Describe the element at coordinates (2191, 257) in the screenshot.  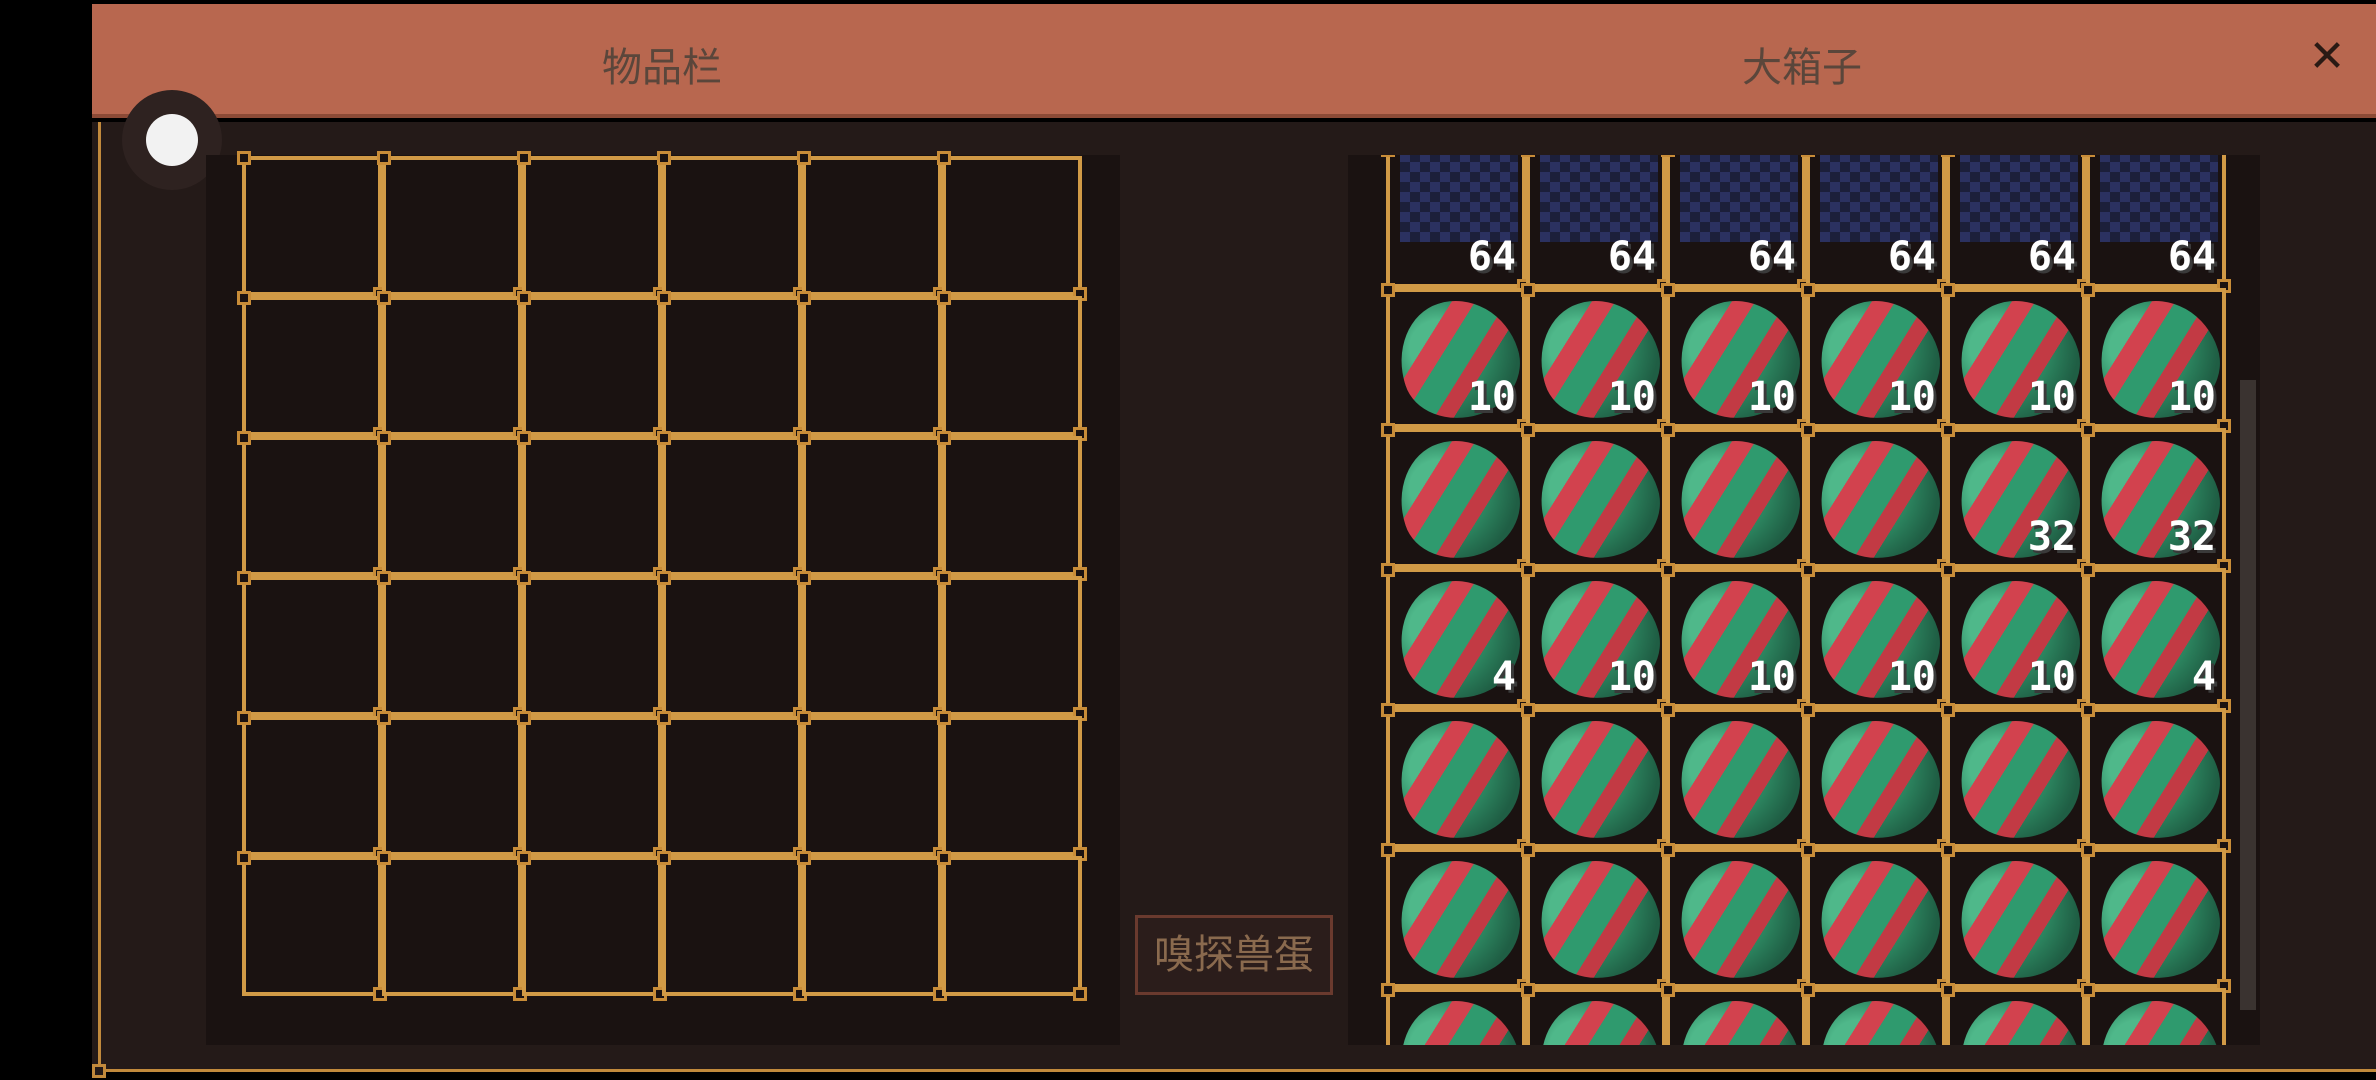
I see `item-count: 64` at that location.